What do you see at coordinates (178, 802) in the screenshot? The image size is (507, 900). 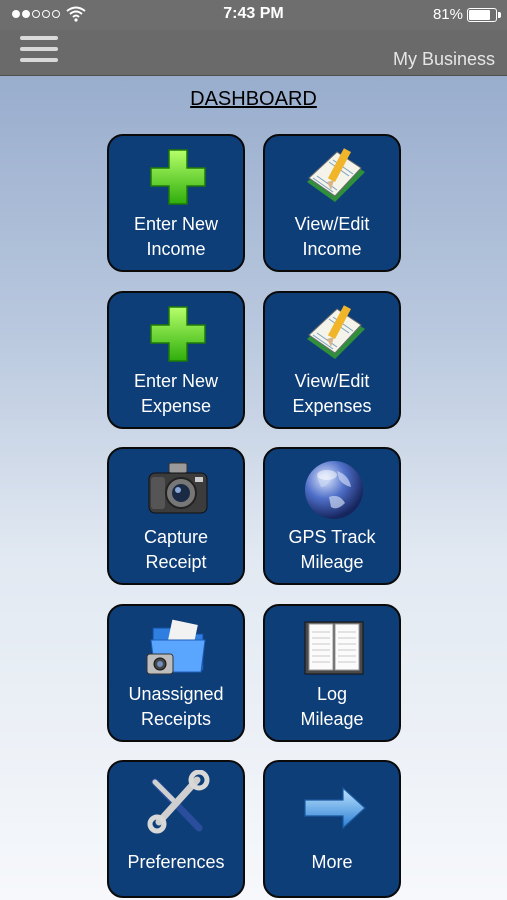 I see `tools-icon` at bounding box center [178, 802].